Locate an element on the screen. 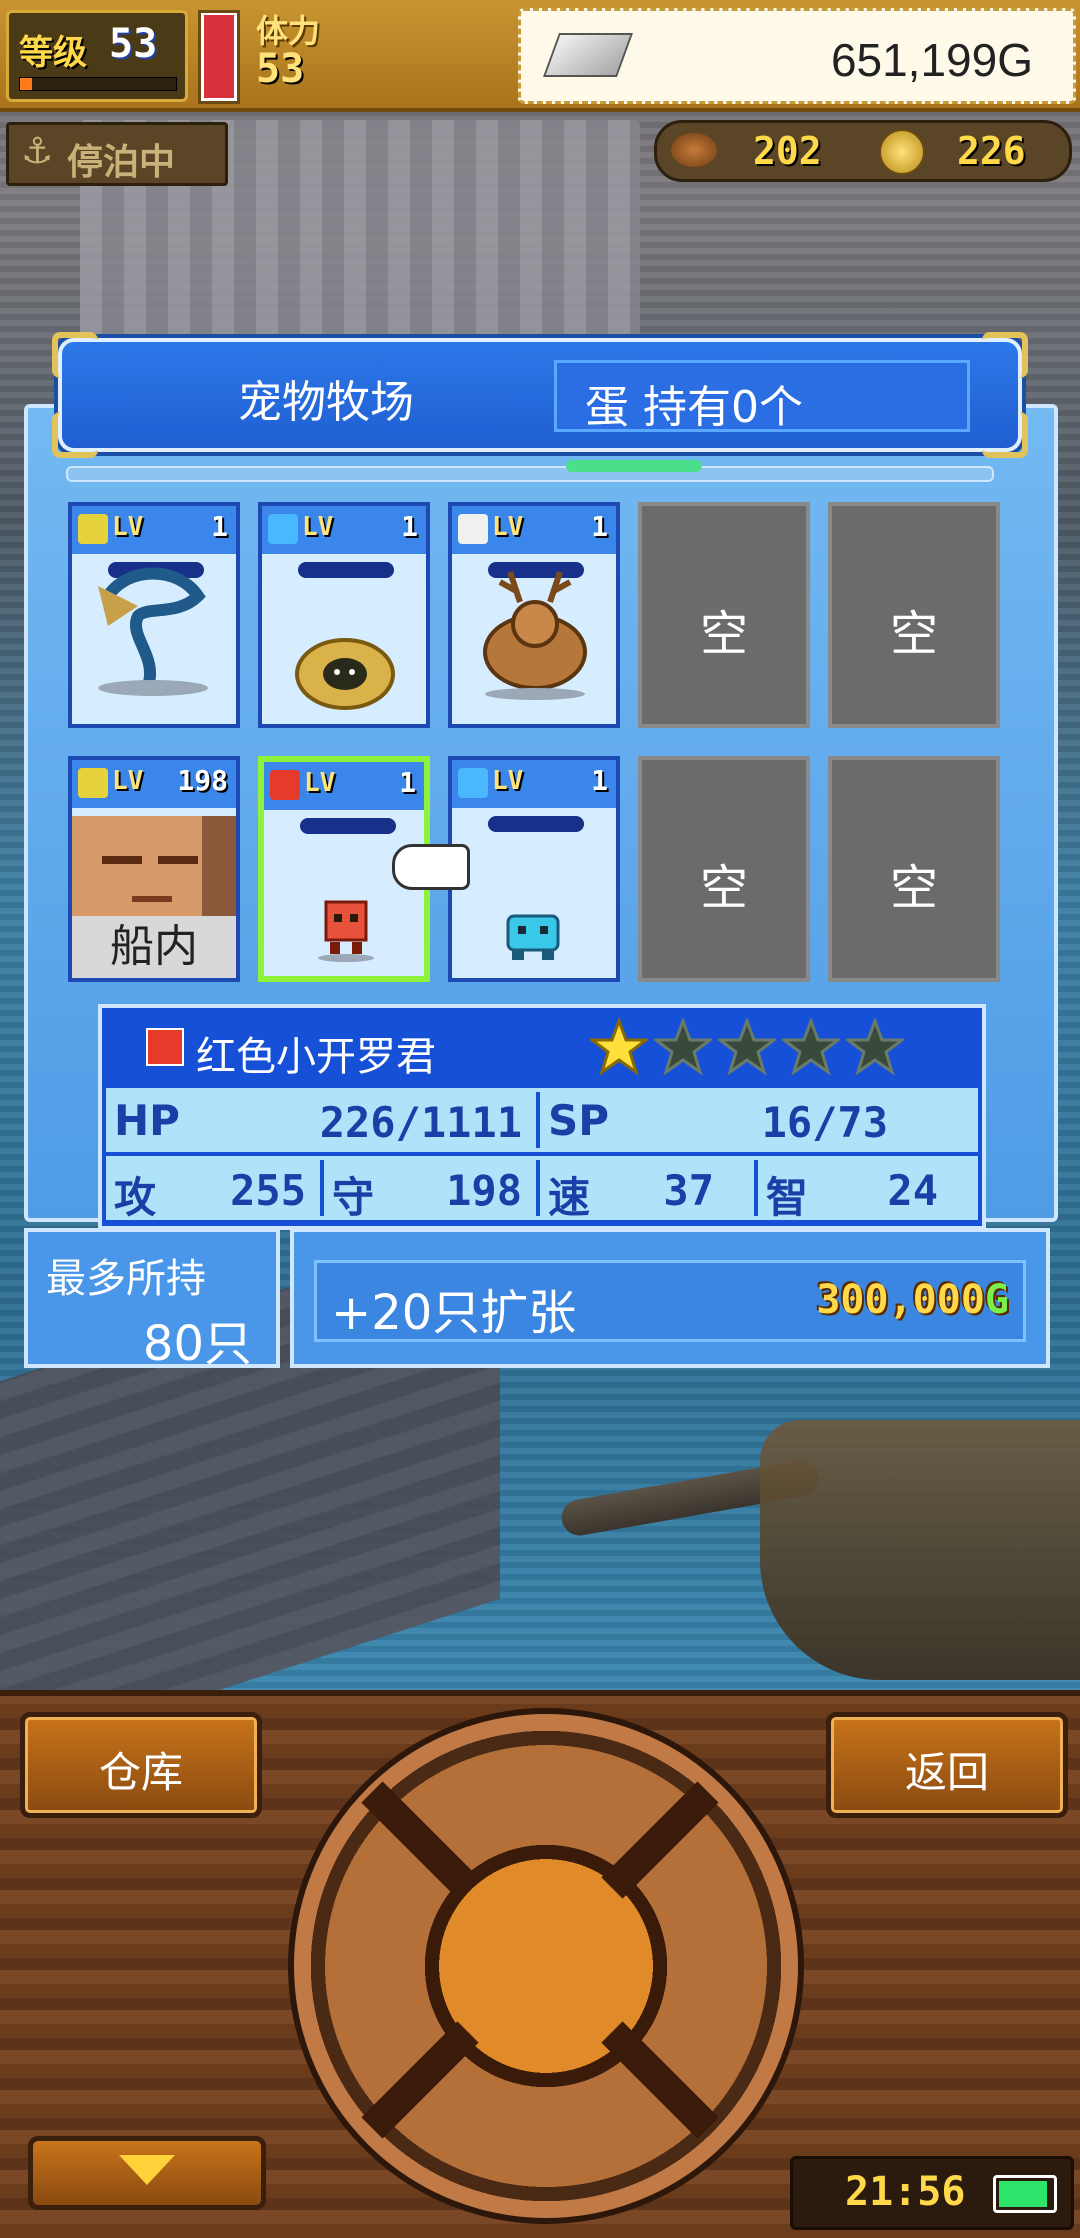  star-filled-icon is located at coordinates (619, 1047).